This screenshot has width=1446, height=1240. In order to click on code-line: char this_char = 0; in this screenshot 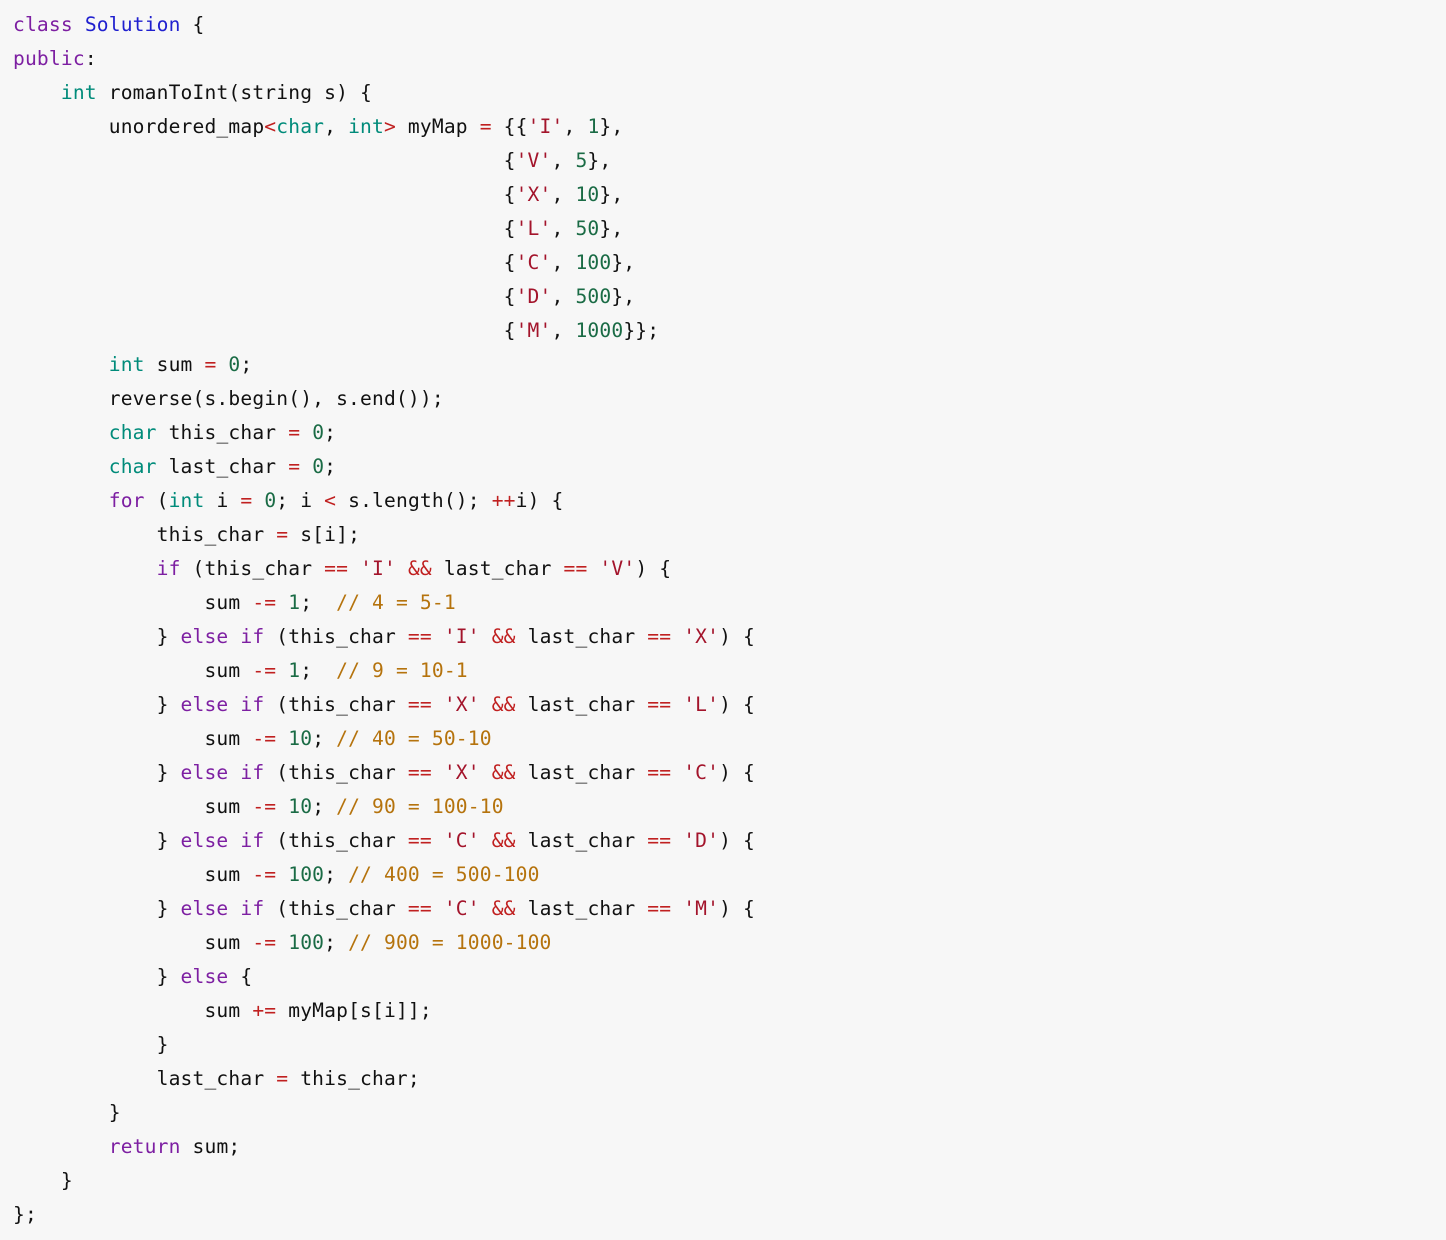, I will do `click(384, 433)`.